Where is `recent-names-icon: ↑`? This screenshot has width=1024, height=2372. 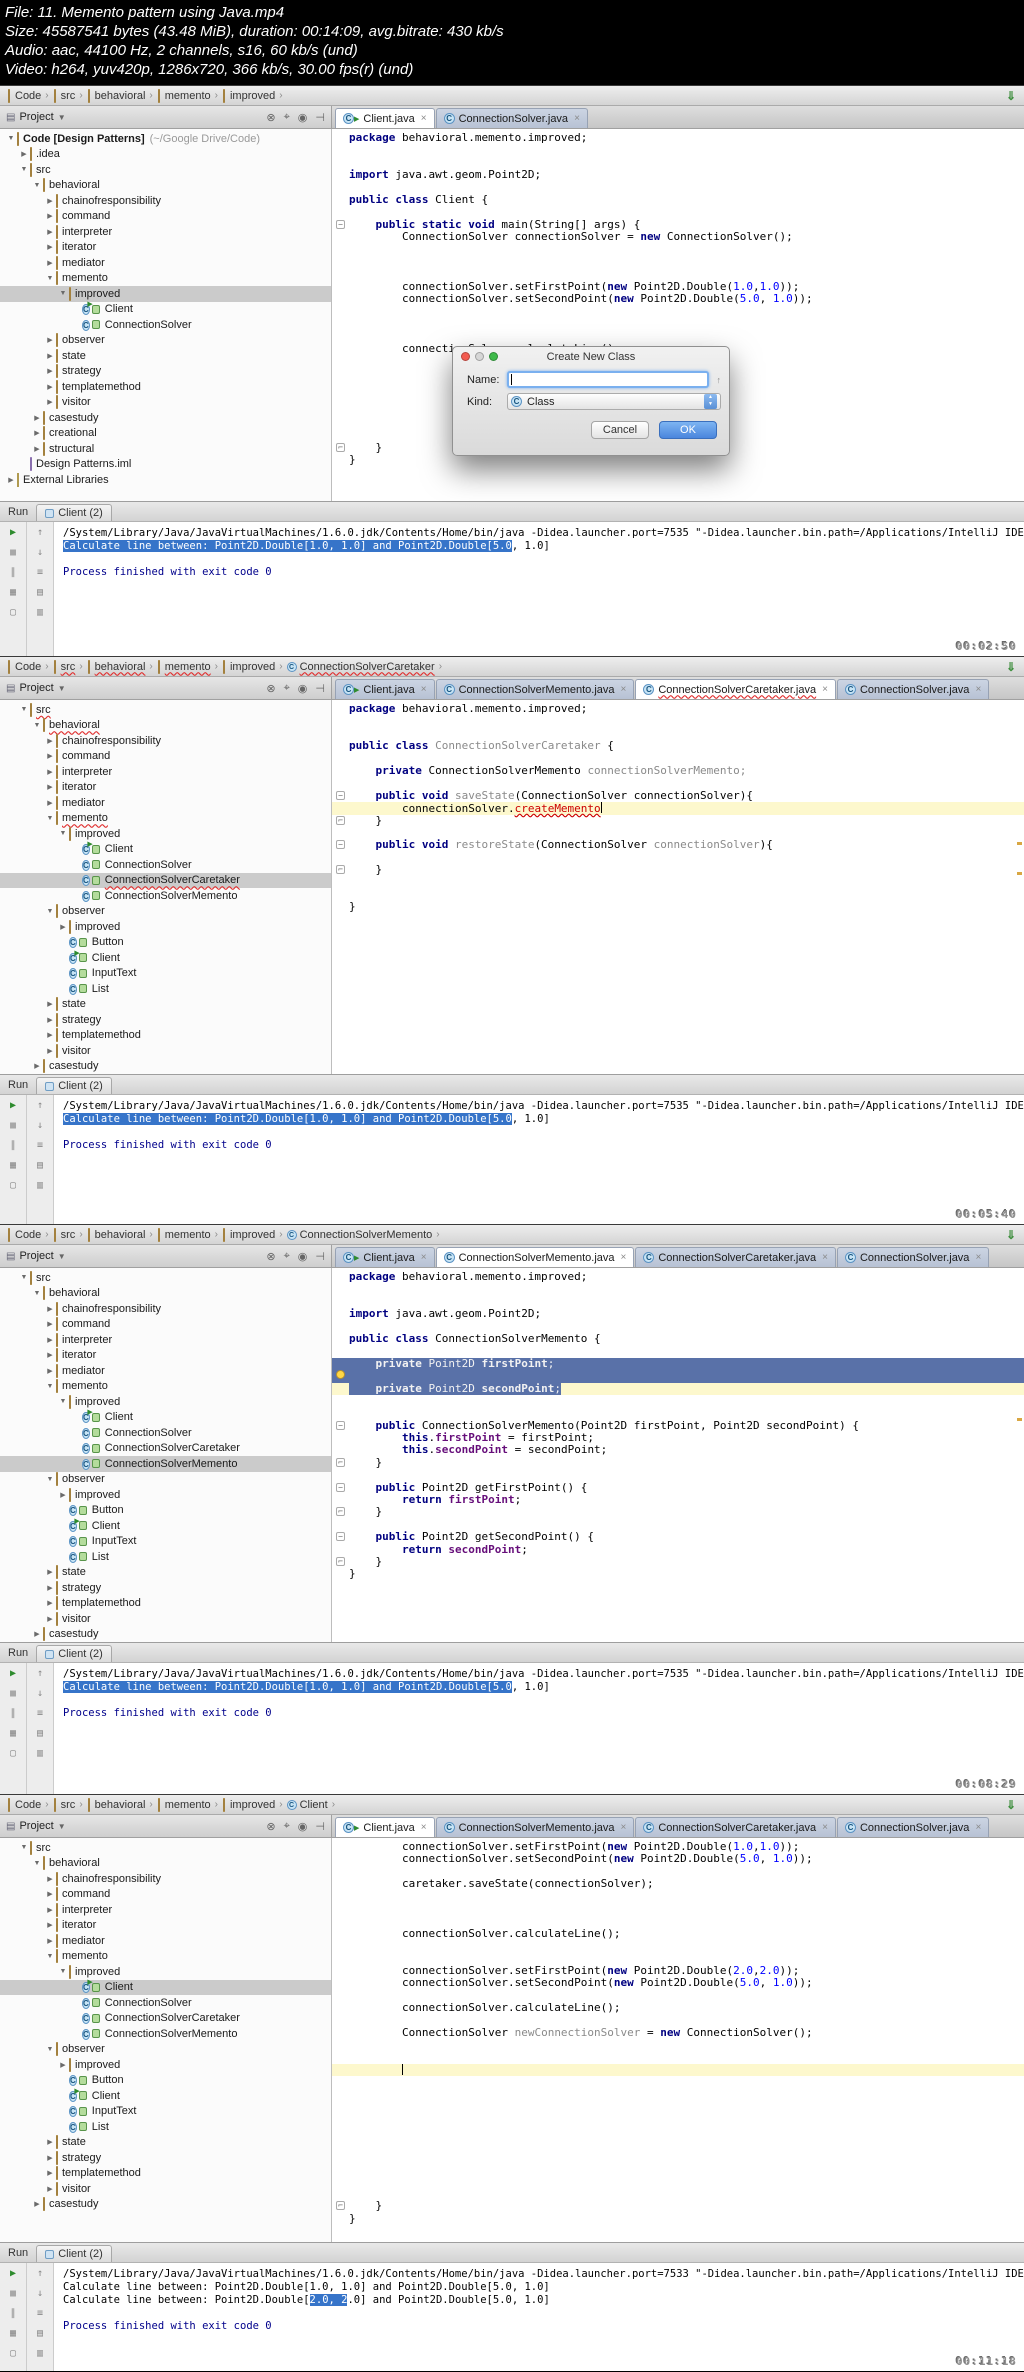
recent-names-icon: ↑ is located at coordinates (719, 380).